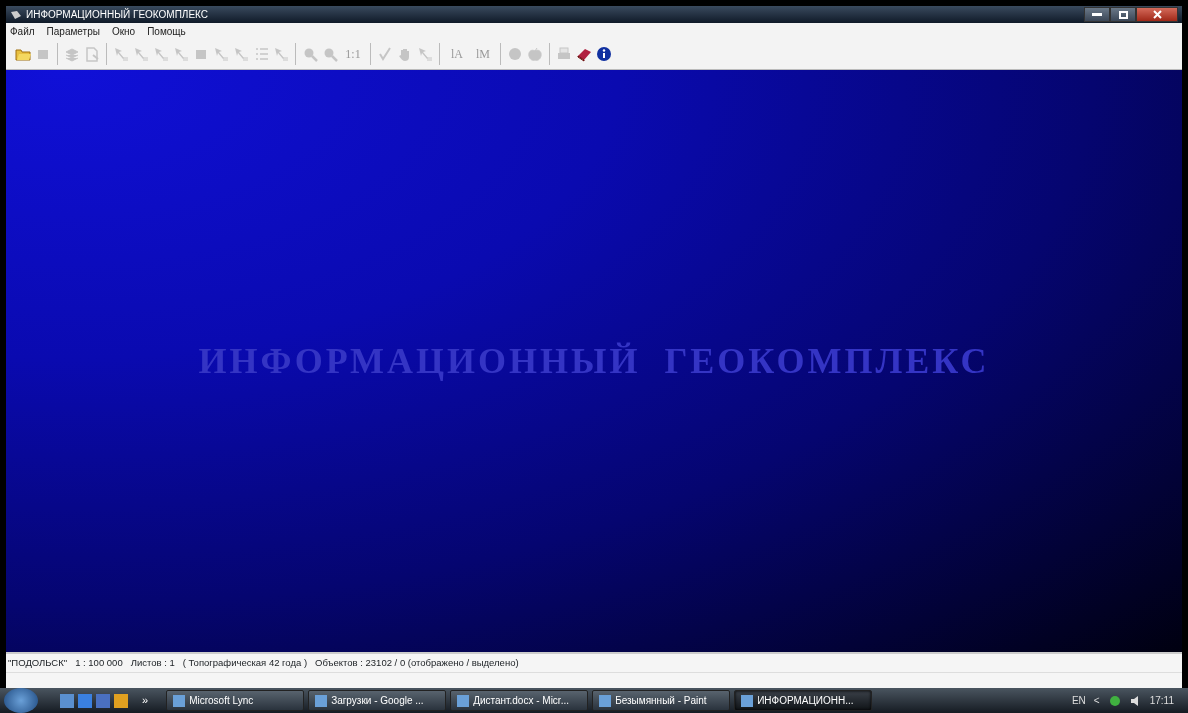 This screenshot has width=1188, height=713. What do you see at coordinates (38, 662) in the screenshot?
I see `status-text: "ПОДОЛЬСК"` at bounding box center [38, 662].